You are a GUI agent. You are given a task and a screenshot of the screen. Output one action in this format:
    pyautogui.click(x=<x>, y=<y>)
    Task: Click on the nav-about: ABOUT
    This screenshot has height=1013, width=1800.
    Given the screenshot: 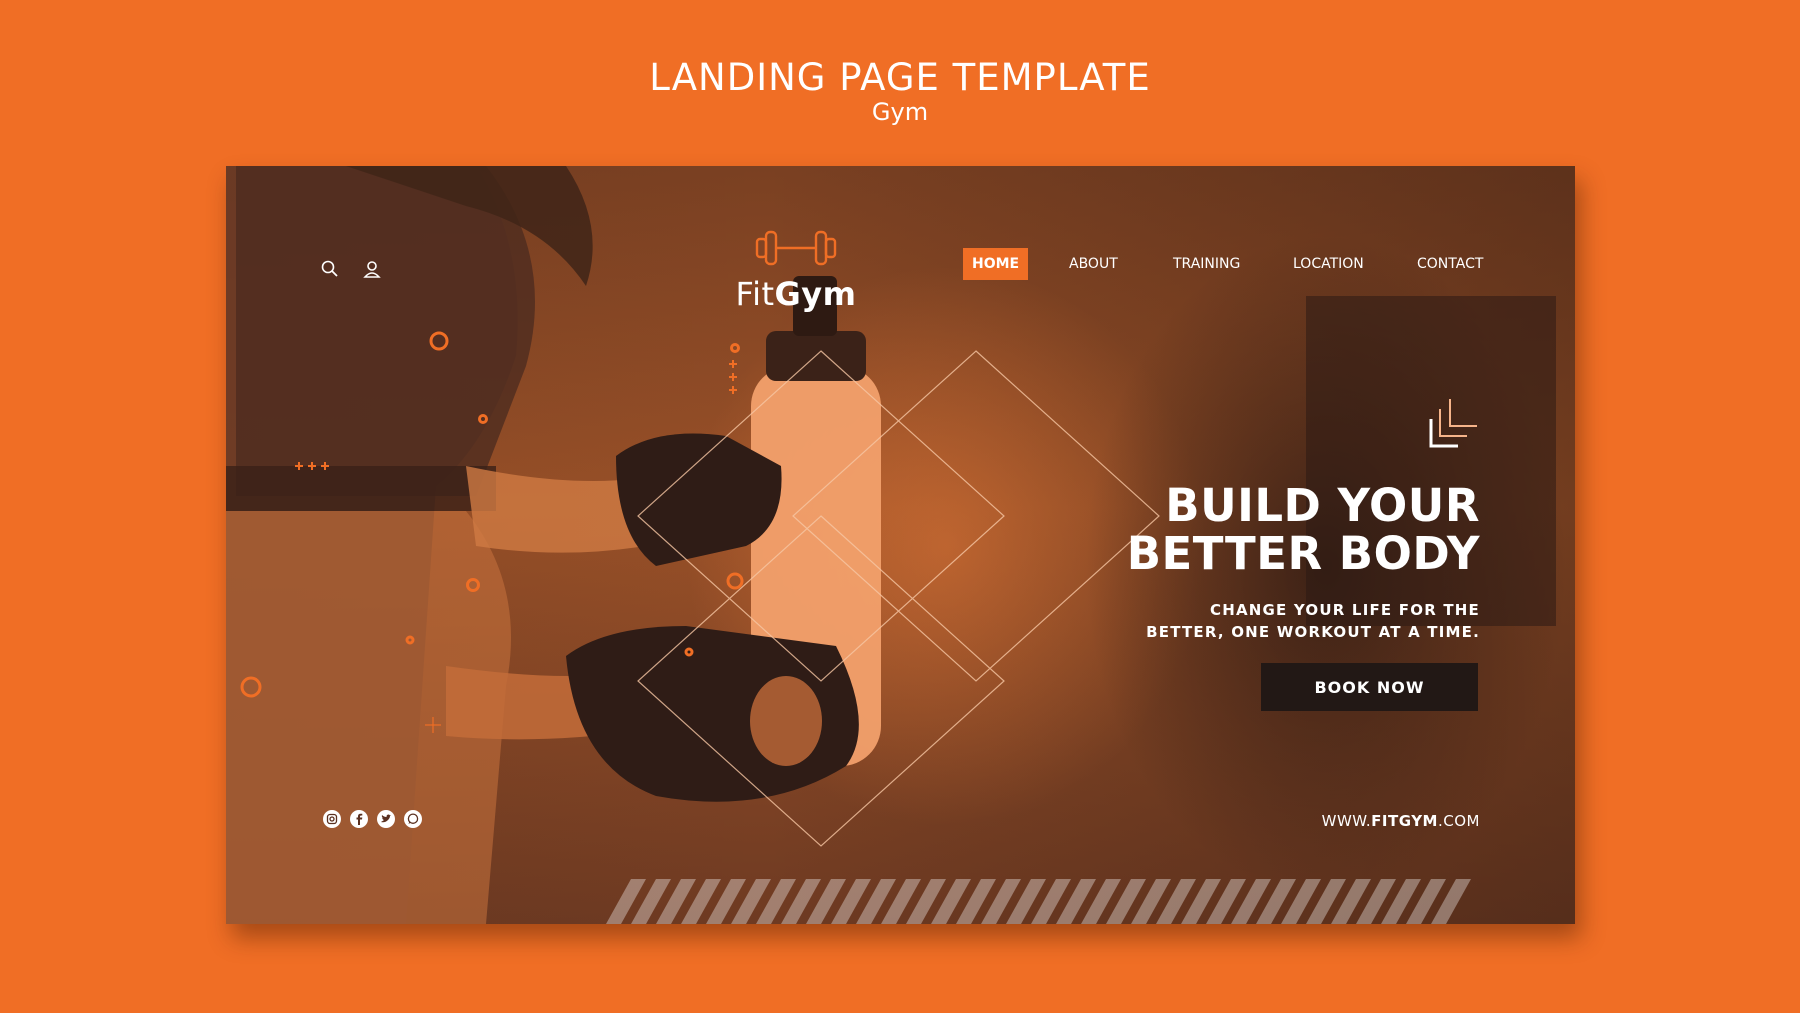 What is the action you would take?
    pyautogui.click(x=1093, y=264)
    